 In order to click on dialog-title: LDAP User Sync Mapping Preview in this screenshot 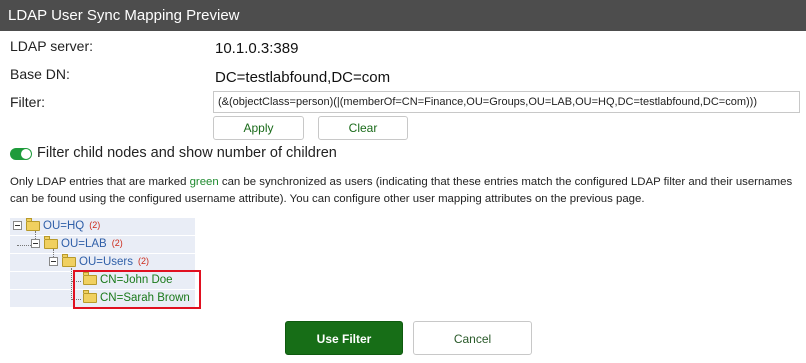, I will do `click(403, 15)`.